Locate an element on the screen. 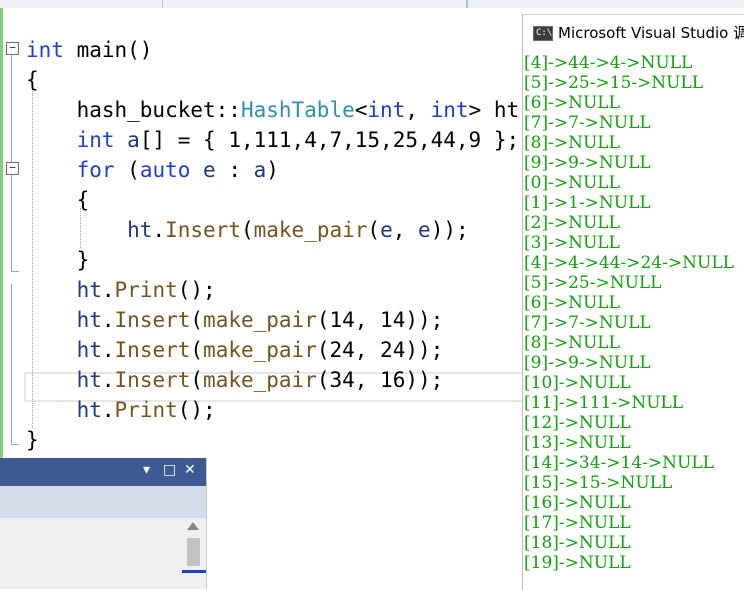  code-line: ht.Print(); is located at coordinates (121, 290).